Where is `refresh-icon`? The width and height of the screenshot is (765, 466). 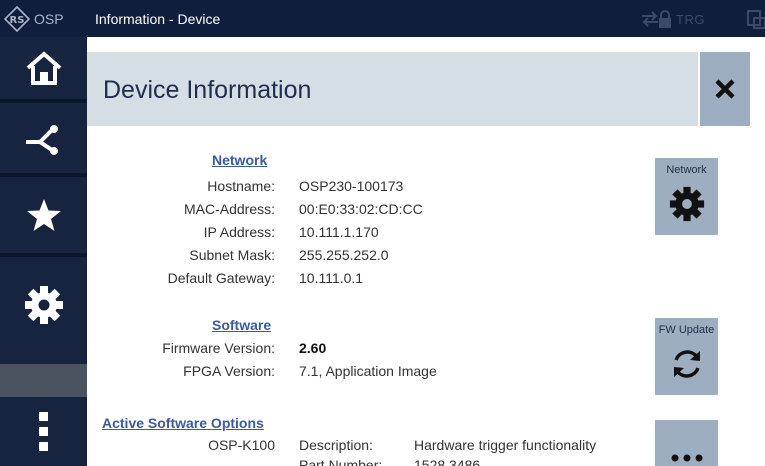 refresh-icon is located at coordinates (686, 364).